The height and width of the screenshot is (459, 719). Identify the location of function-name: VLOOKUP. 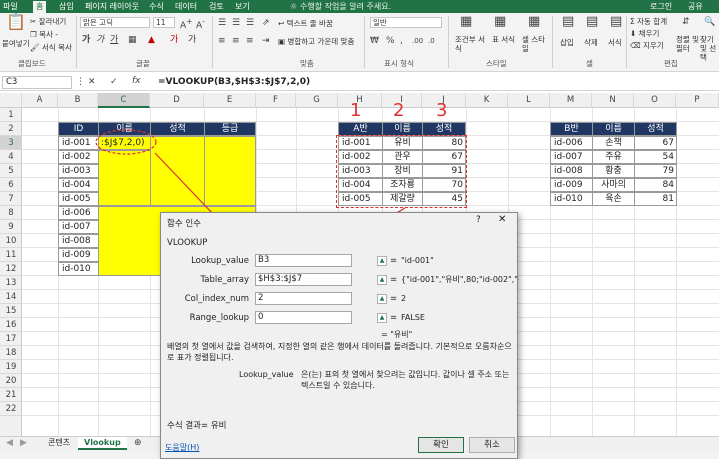
(187, 243).